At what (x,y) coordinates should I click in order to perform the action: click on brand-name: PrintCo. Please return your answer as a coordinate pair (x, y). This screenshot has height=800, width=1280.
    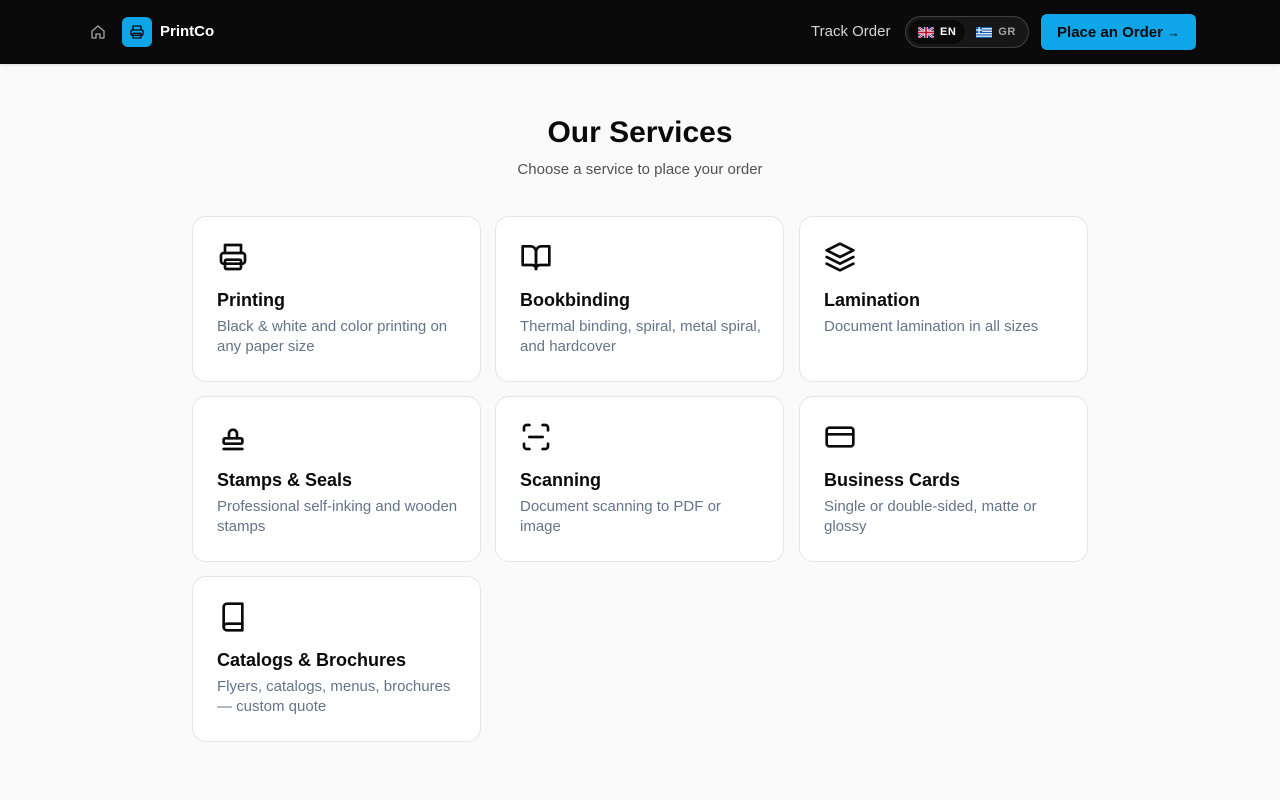
    Looking at the image, I should click on (187, 32).